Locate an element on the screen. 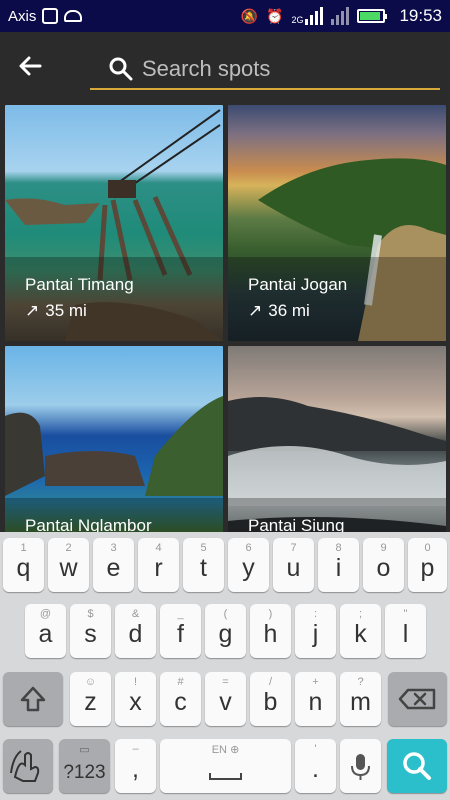 The image size is (450, 800). spot-distance: ↗ 35 mi is located at coordinates (56, 310).